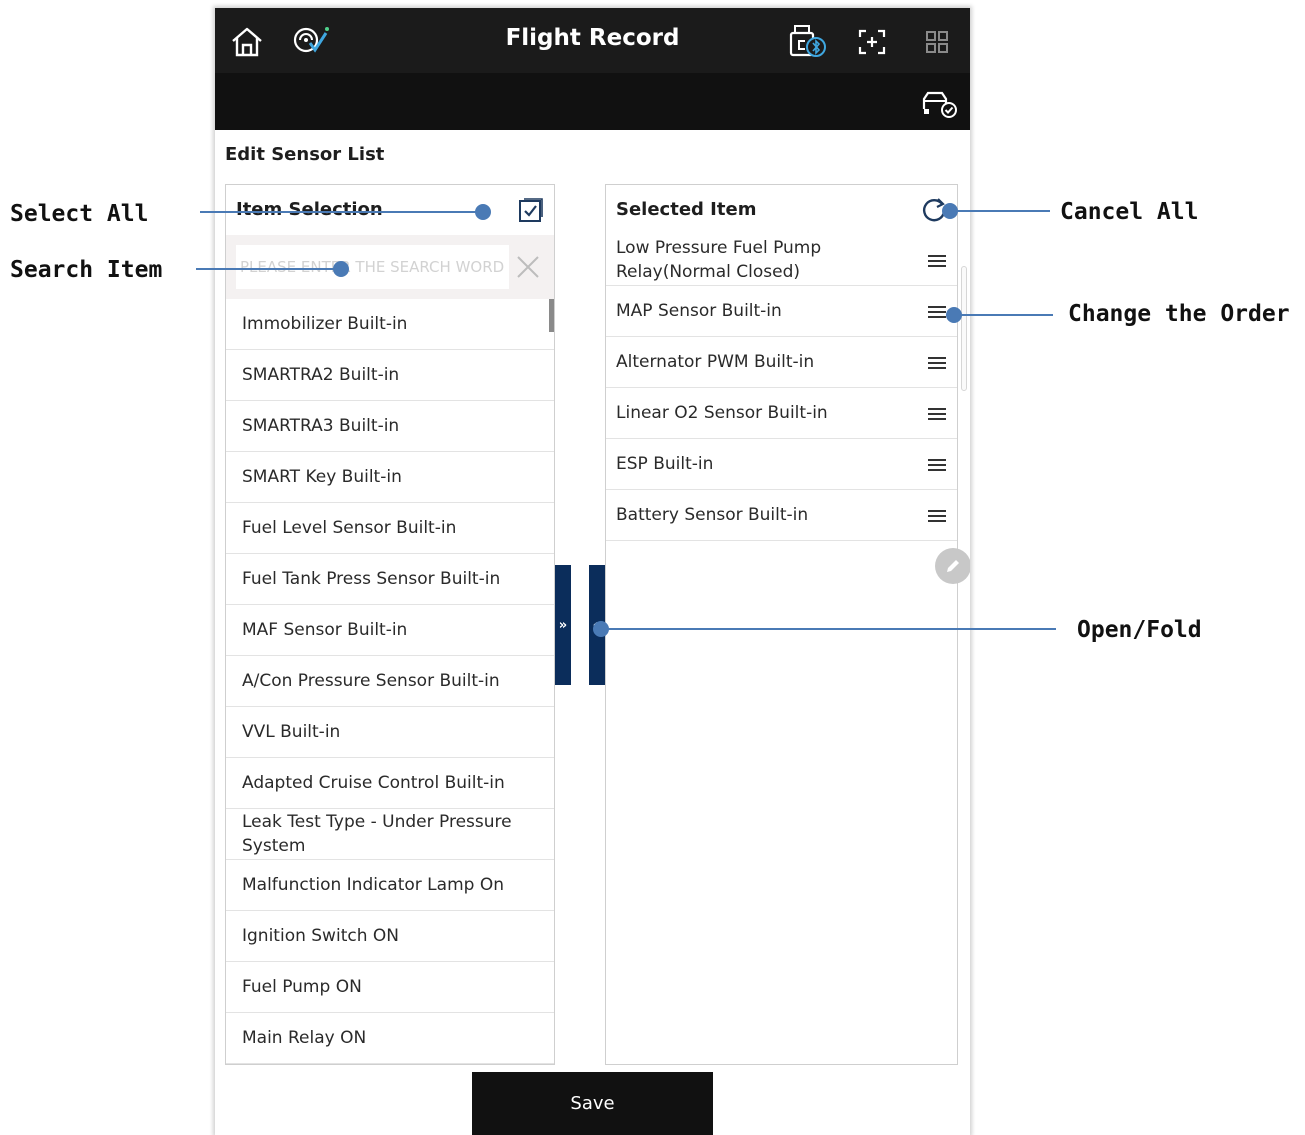 Image resolution: width=1305 pixels, height=1135 pixels. I want to click on available-item: Malfunction Indicator Lamp On, so click(390, 885).